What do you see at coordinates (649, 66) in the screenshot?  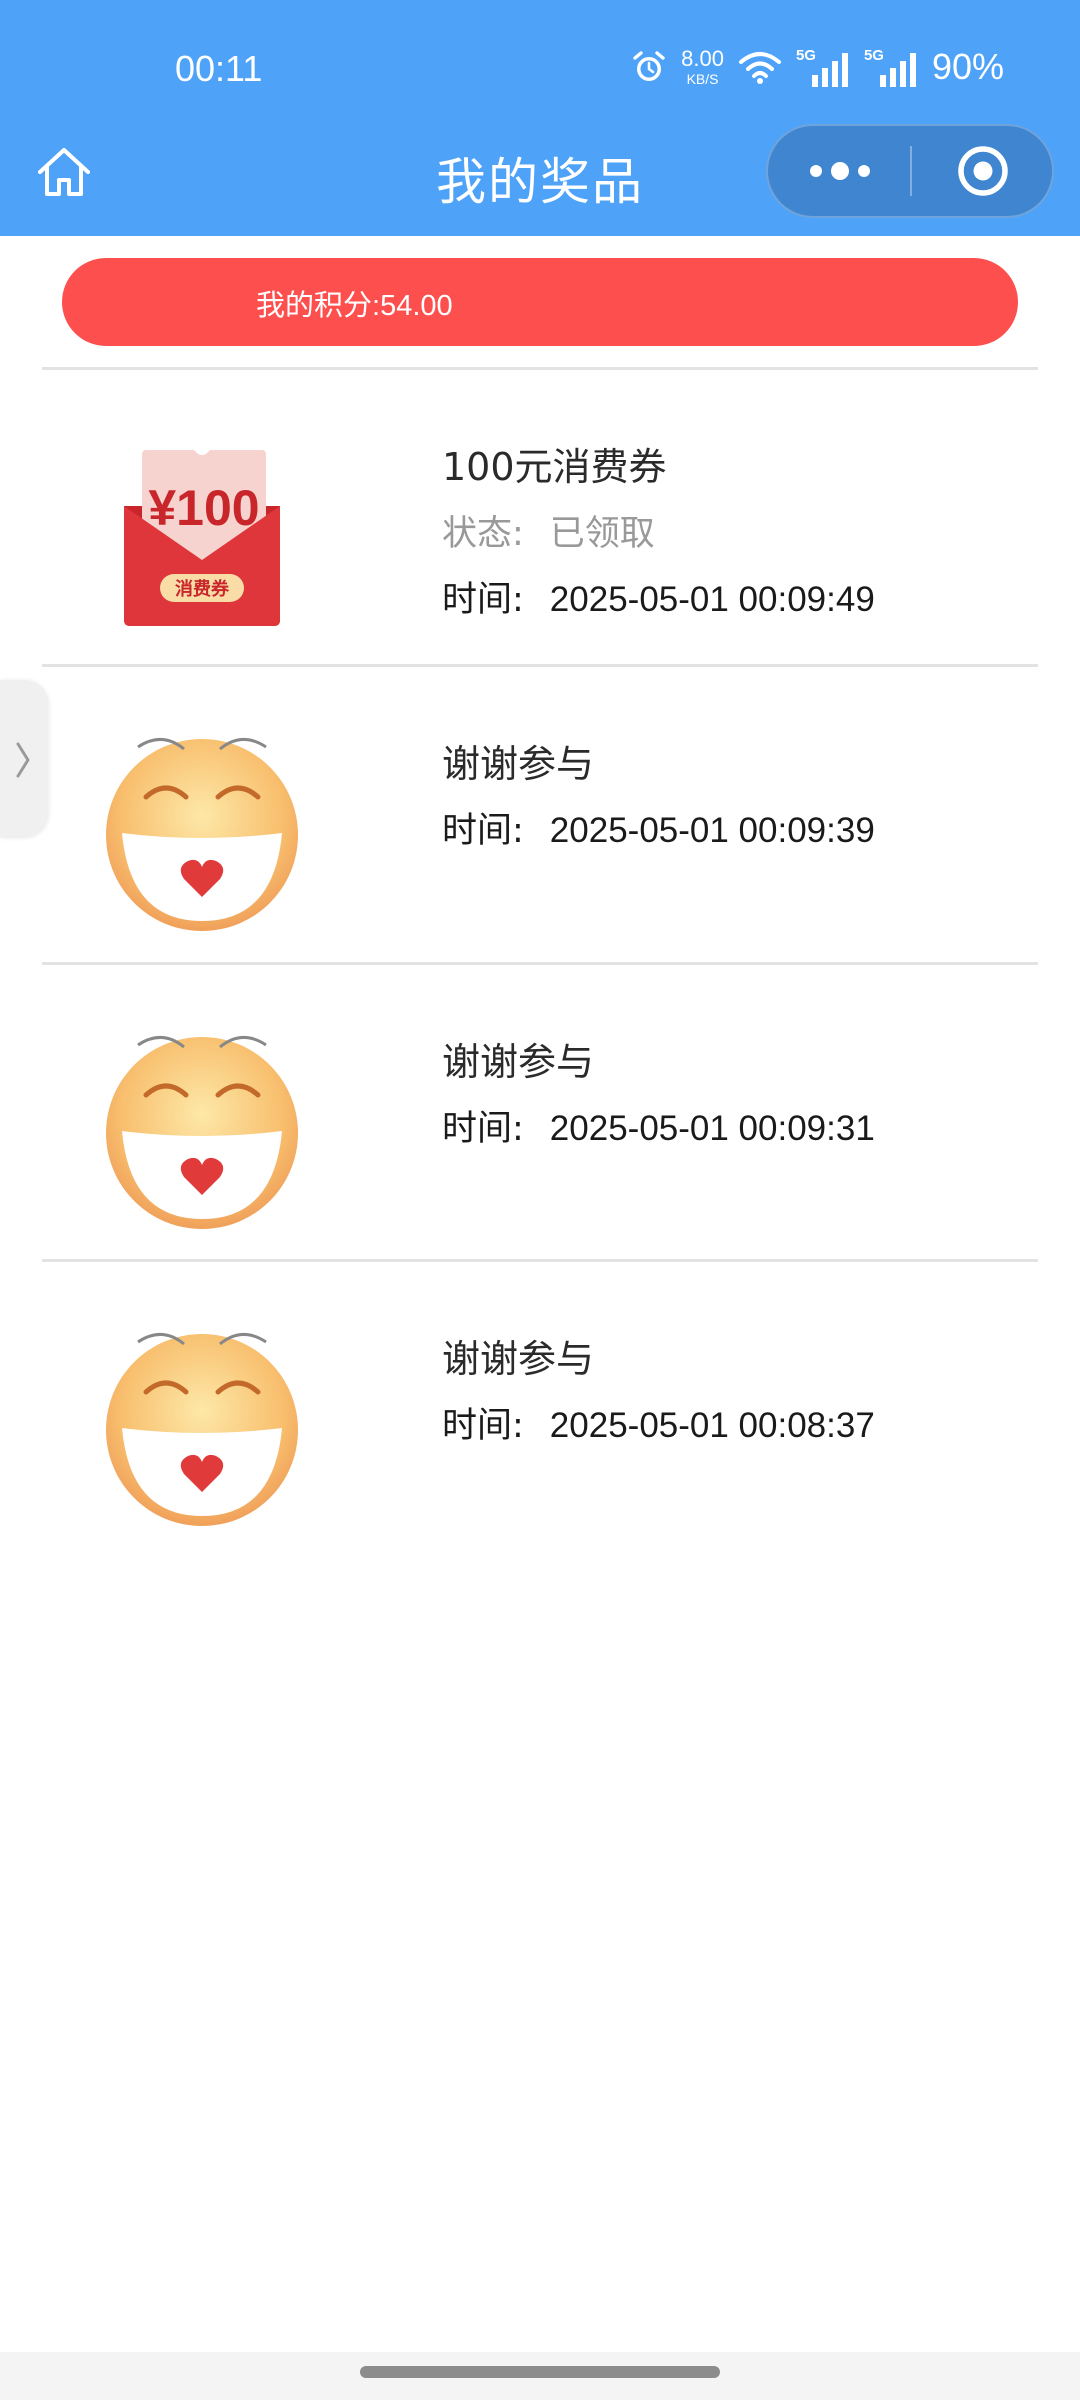 I see `alarm-icon` at bounding box center [649, 66].